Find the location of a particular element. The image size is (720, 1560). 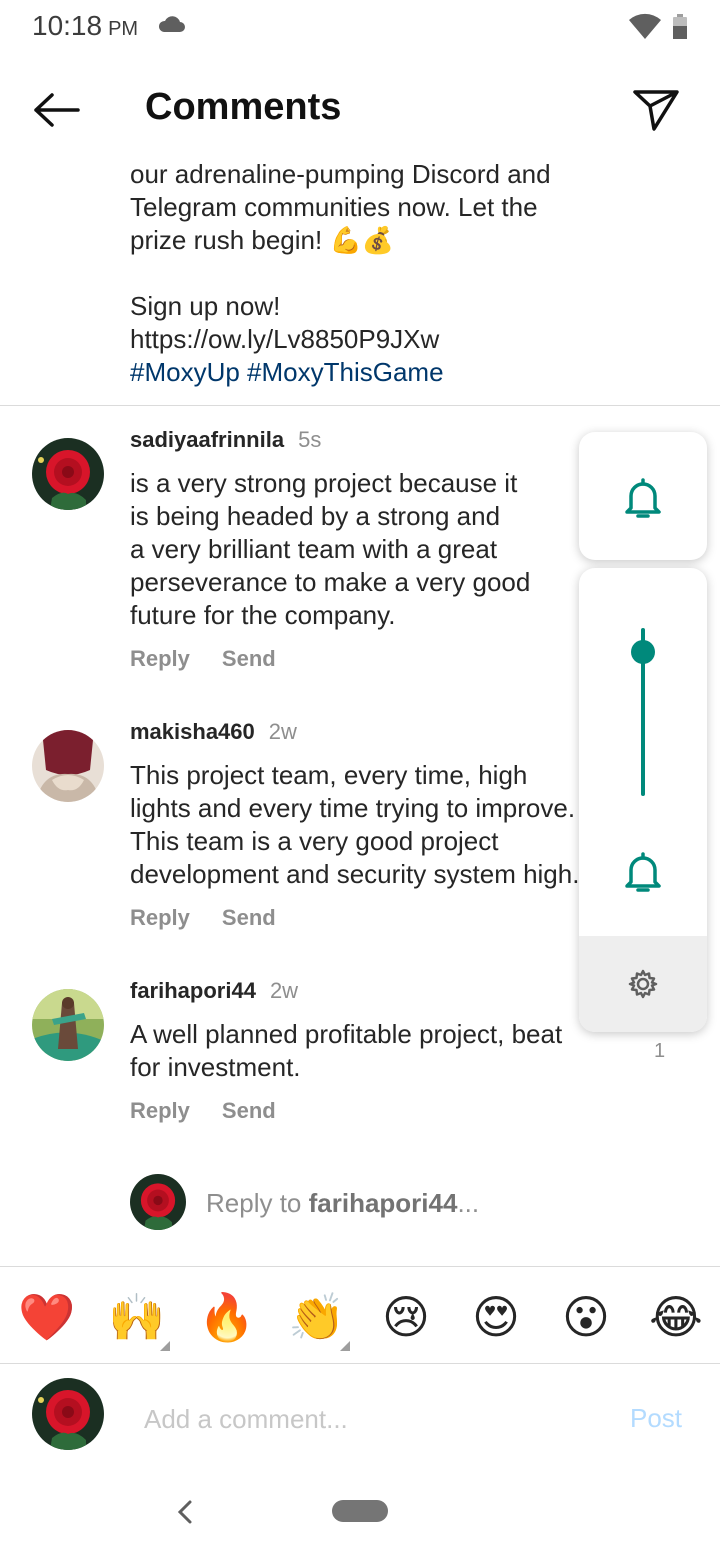

caption-line: prize rush begin! 💪💰 is located at coordinates (262, 240).